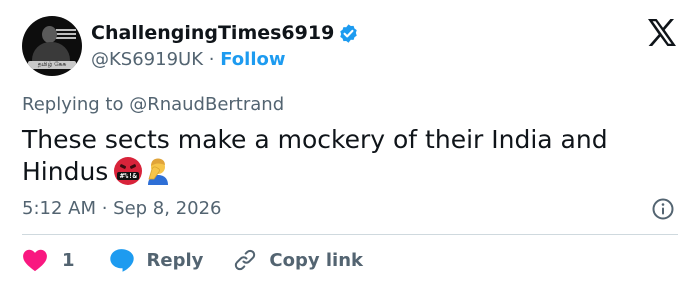 The image size is (700, 287). I want to click on handle-row: @KS6919UK · Follow, so click(188, 60).